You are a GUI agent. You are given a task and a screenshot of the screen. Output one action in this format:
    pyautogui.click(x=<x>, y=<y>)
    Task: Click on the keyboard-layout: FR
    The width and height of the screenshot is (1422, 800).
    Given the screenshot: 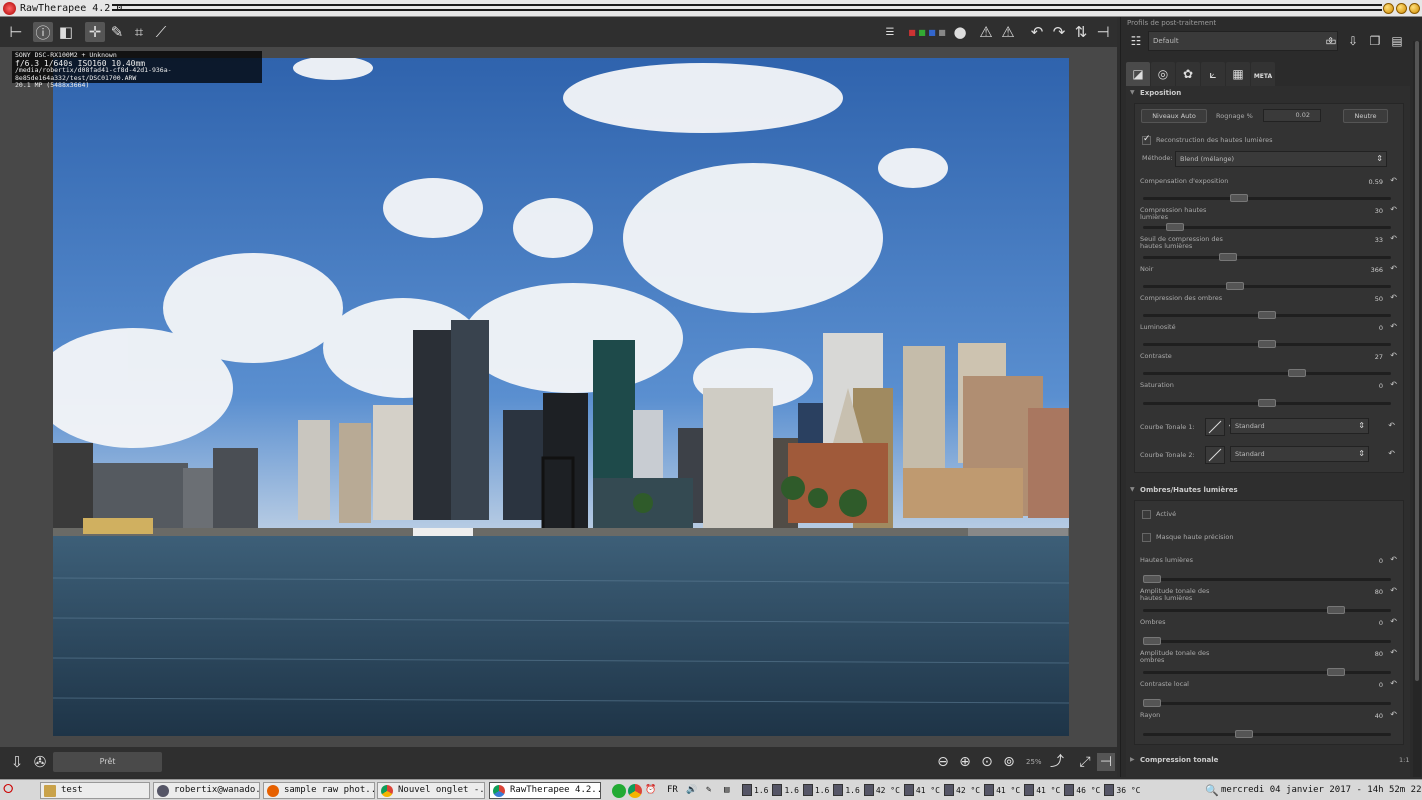 What is the action you would take?
    pyautogui.click(x=672, y=790)
    